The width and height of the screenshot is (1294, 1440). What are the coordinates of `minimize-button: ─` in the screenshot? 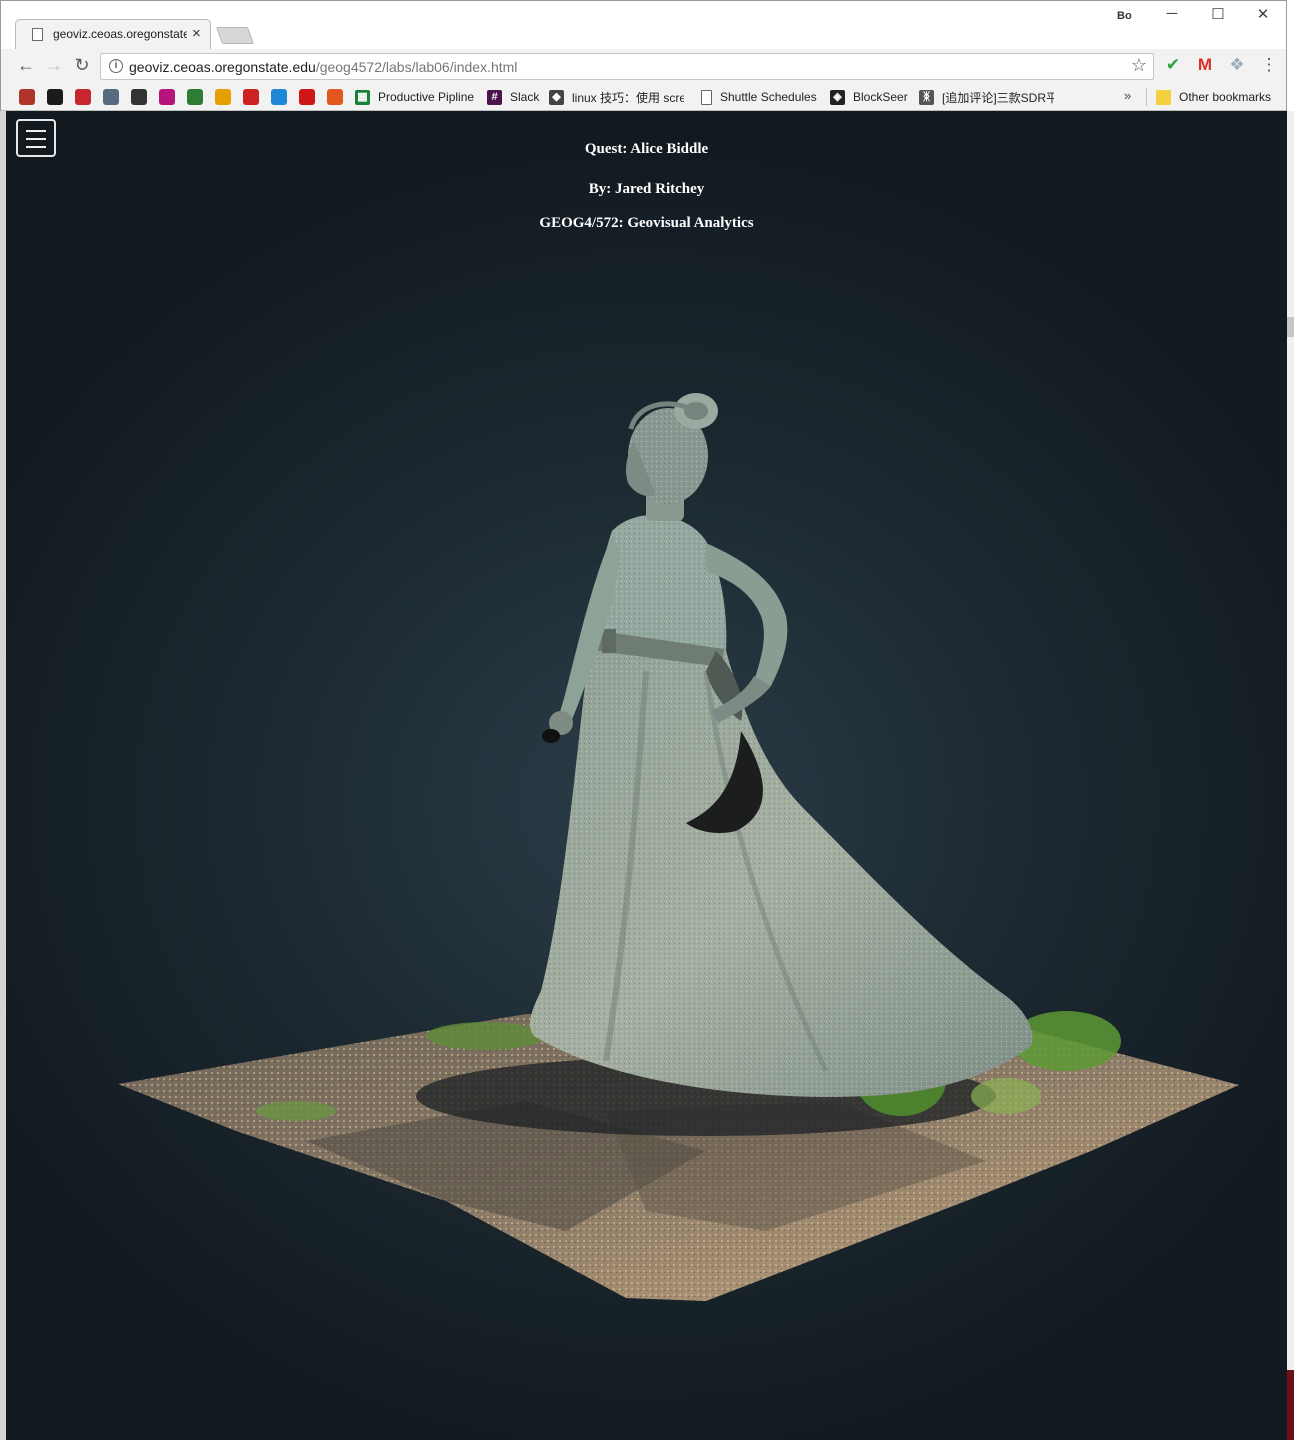 It's located at (1172, 13).